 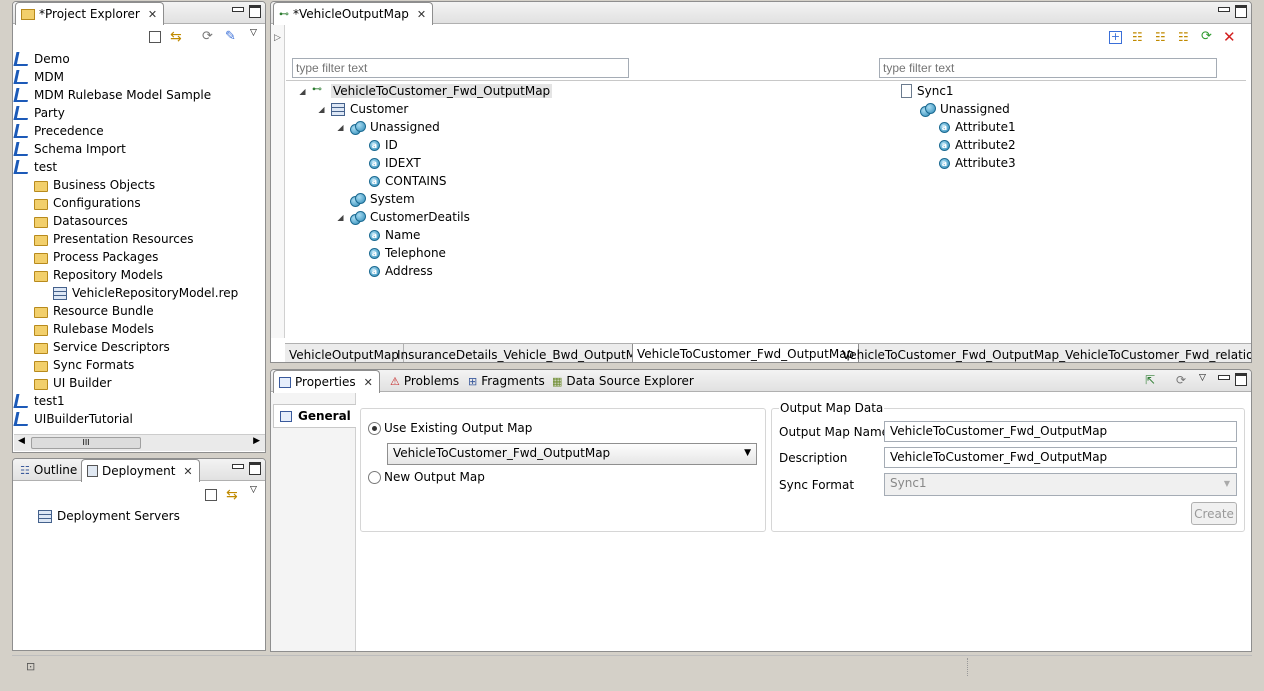 I want to click on tree-item: a IDEXT, so click(x=388, y=163).